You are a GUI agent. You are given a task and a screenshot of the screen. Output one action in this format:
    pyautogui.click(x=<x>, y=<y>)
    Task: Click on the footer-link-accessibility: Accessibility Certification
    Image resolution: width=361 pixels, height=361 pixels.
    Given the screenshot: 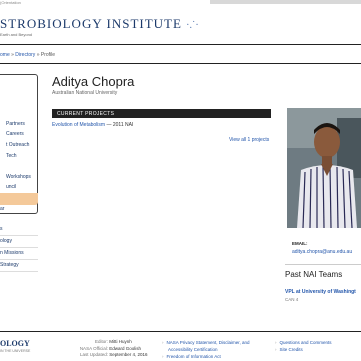 What is the action you would take?
    pyautogui.click(x=206, y=349)
    